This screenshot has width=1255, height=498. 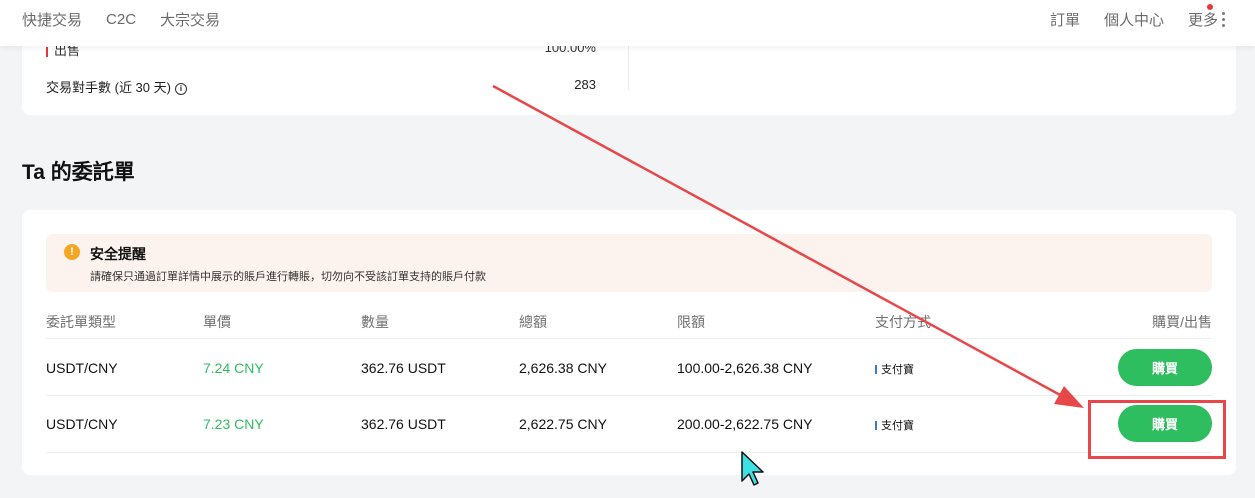 What do you see at coordinates (1223, 19) in the screenshot?
I see `kebab-menu-icon` at bounding box center [1223, 19].